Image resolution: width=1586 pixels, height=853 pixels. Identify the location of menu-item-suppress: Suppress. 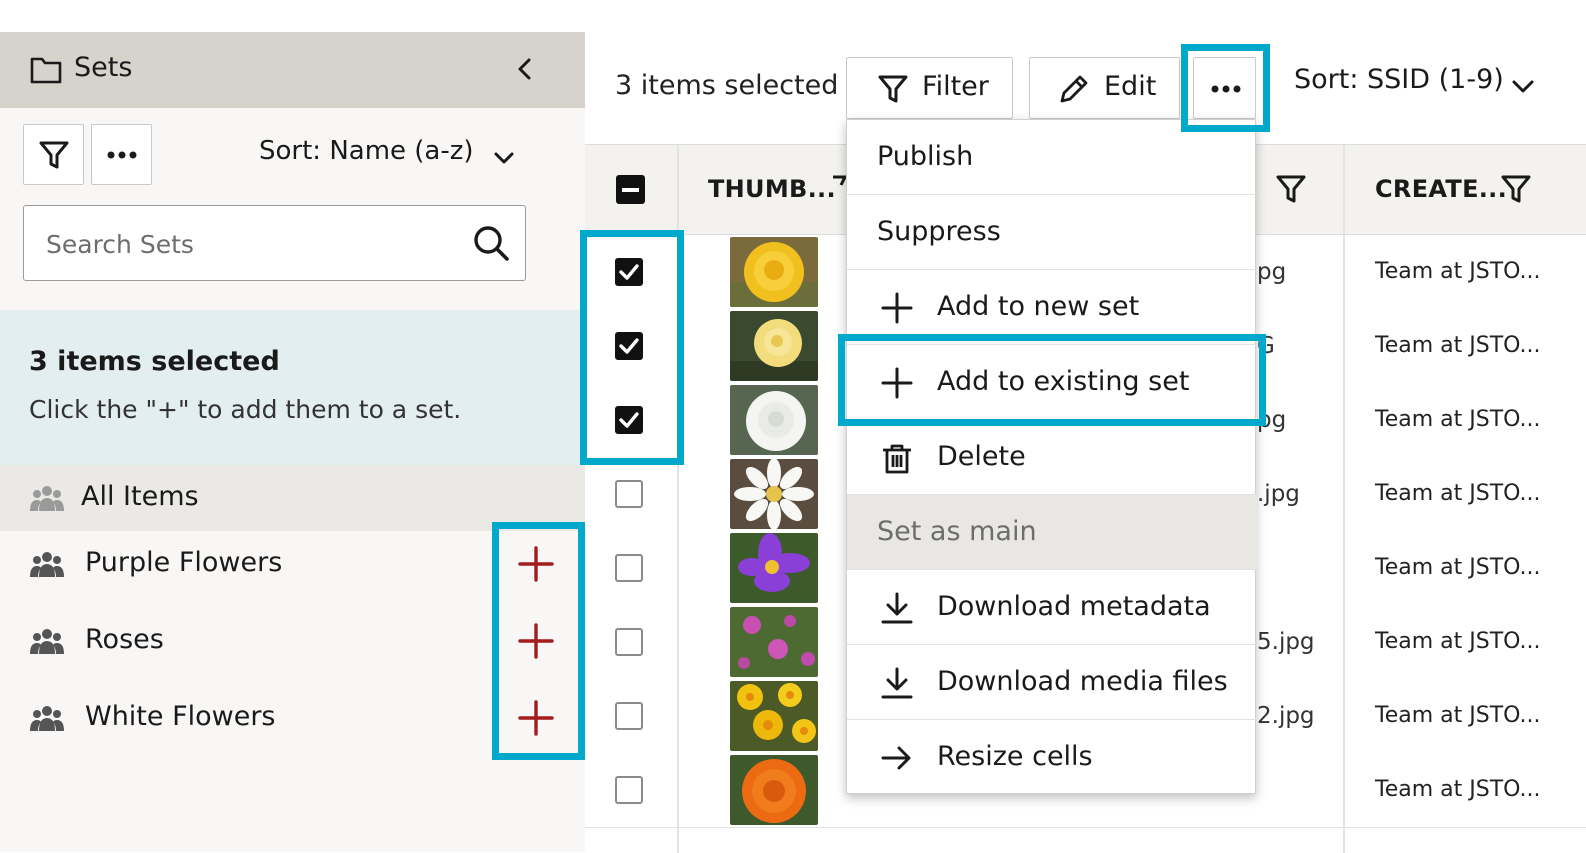
(1052, 232).